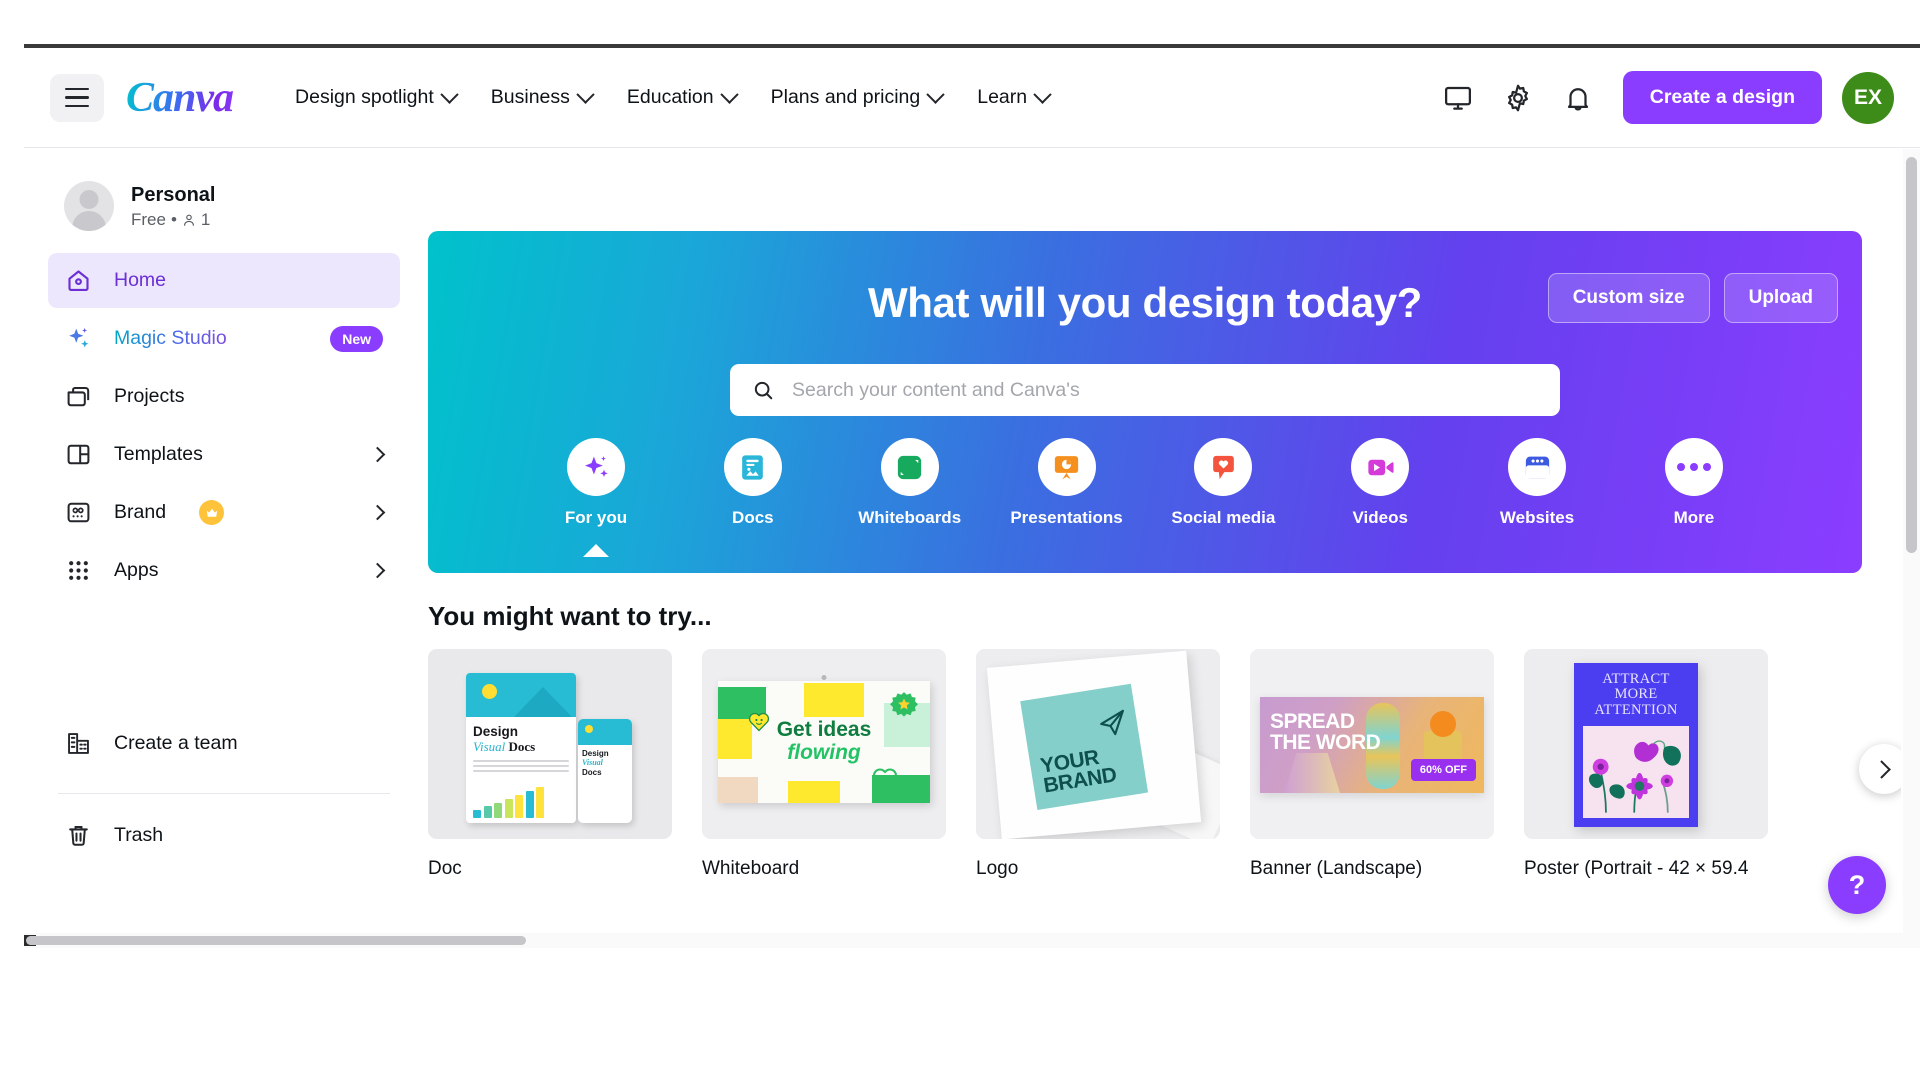 The width and height of the screenshot is (1920, 1080). I want to click on account-name: Personal, so click(173, 195).